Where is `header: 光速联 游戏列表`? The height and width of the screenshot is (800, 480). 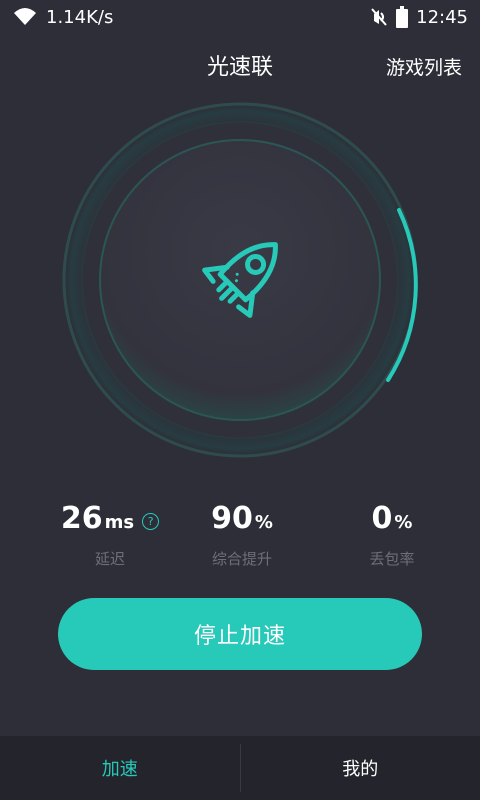
header: 光速联 游戏列表 is located at coordinates (240, 68).